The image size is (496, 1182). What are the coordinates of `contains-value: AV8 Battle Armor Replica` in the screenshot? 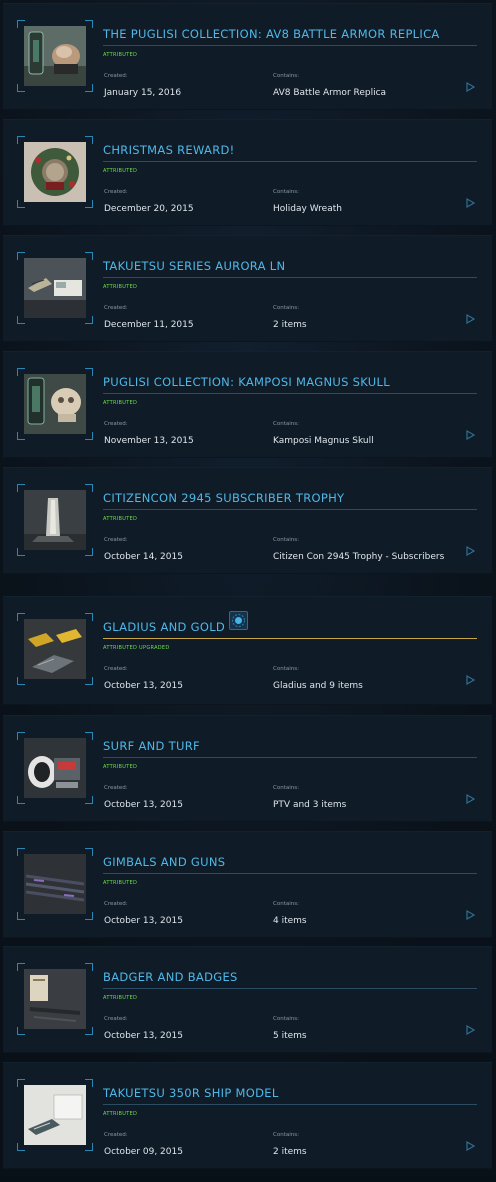 It's located at (330, 93).